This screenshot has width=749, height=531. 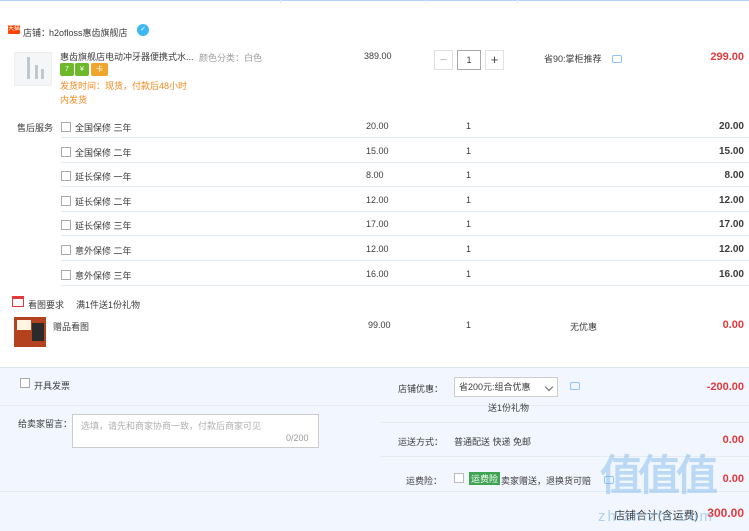 What do you see at coordinates (459, 478) in the screenshot?
I see `insurance-checkbox` at bounding box center [459, 478].